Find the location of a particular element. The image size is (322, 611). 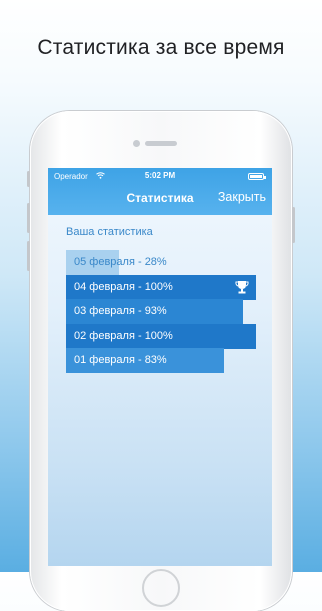

volume-up-button is located at coordinates (28, 218).